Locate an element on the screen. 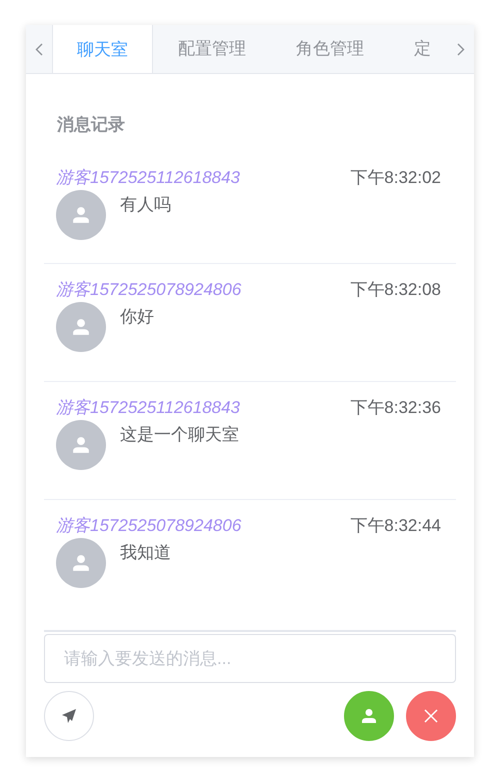 The image size is (500, 782). tab: 角色管理 is located at coordinates (330, 49).